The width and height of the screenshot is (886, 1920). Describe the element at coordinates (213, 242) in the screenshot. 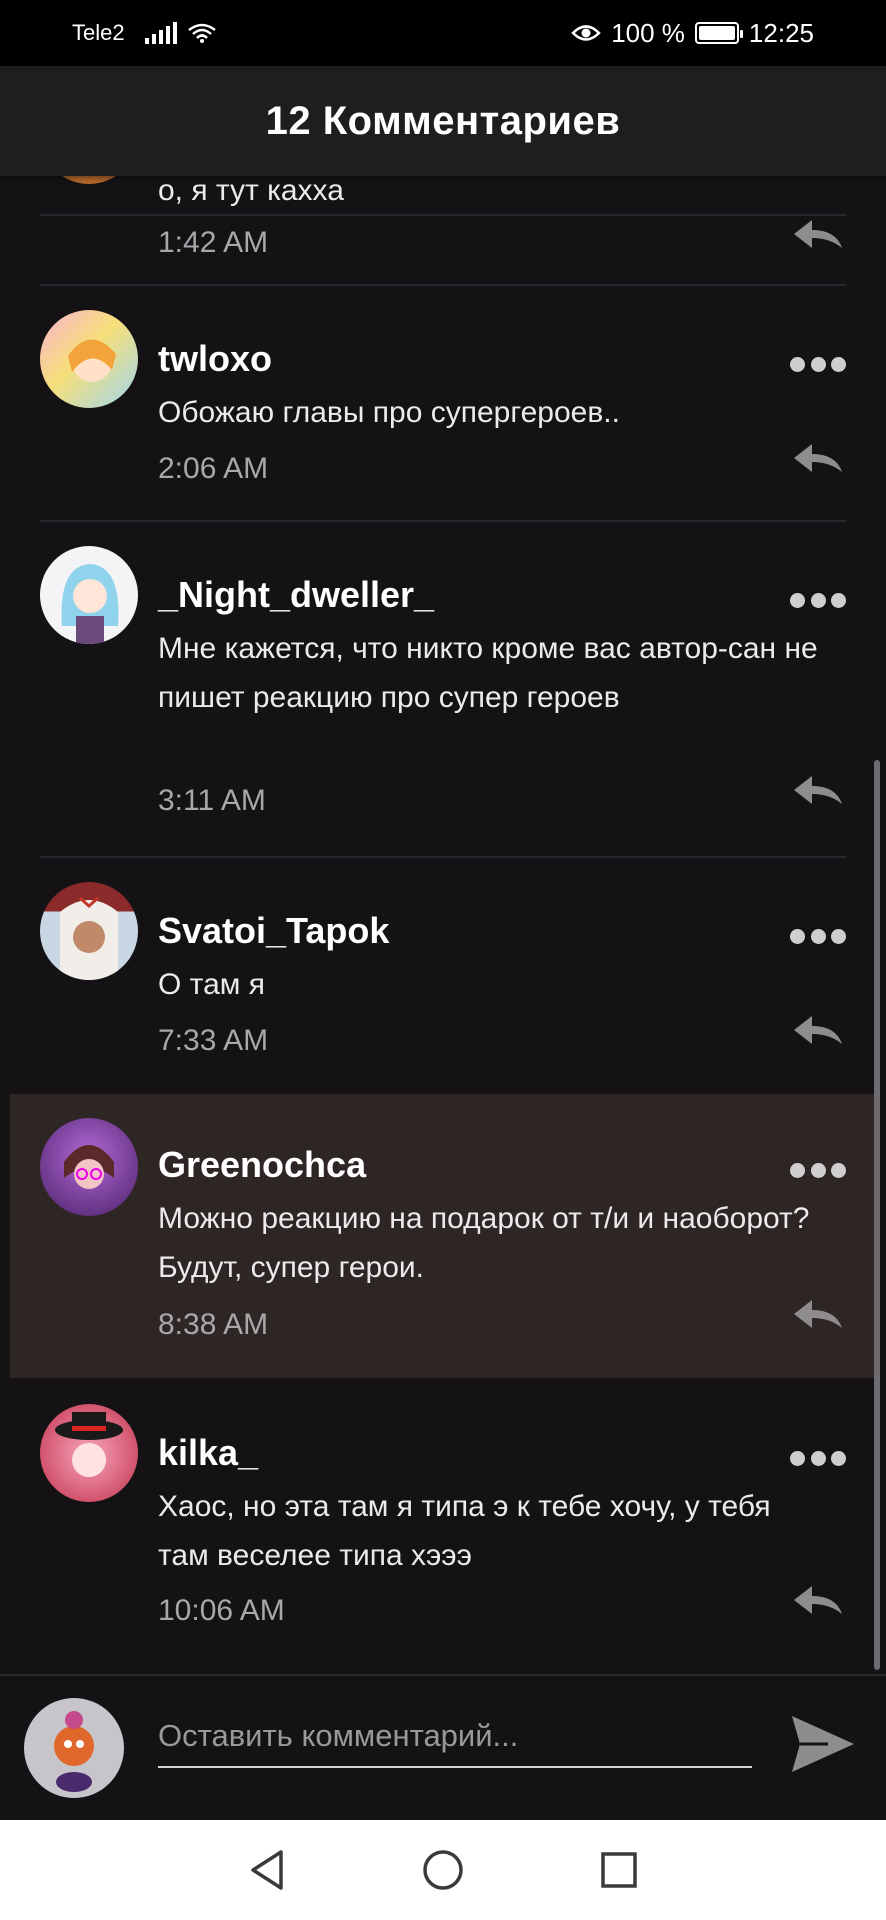

I see `comment-time: 1:42 AM` at that location.